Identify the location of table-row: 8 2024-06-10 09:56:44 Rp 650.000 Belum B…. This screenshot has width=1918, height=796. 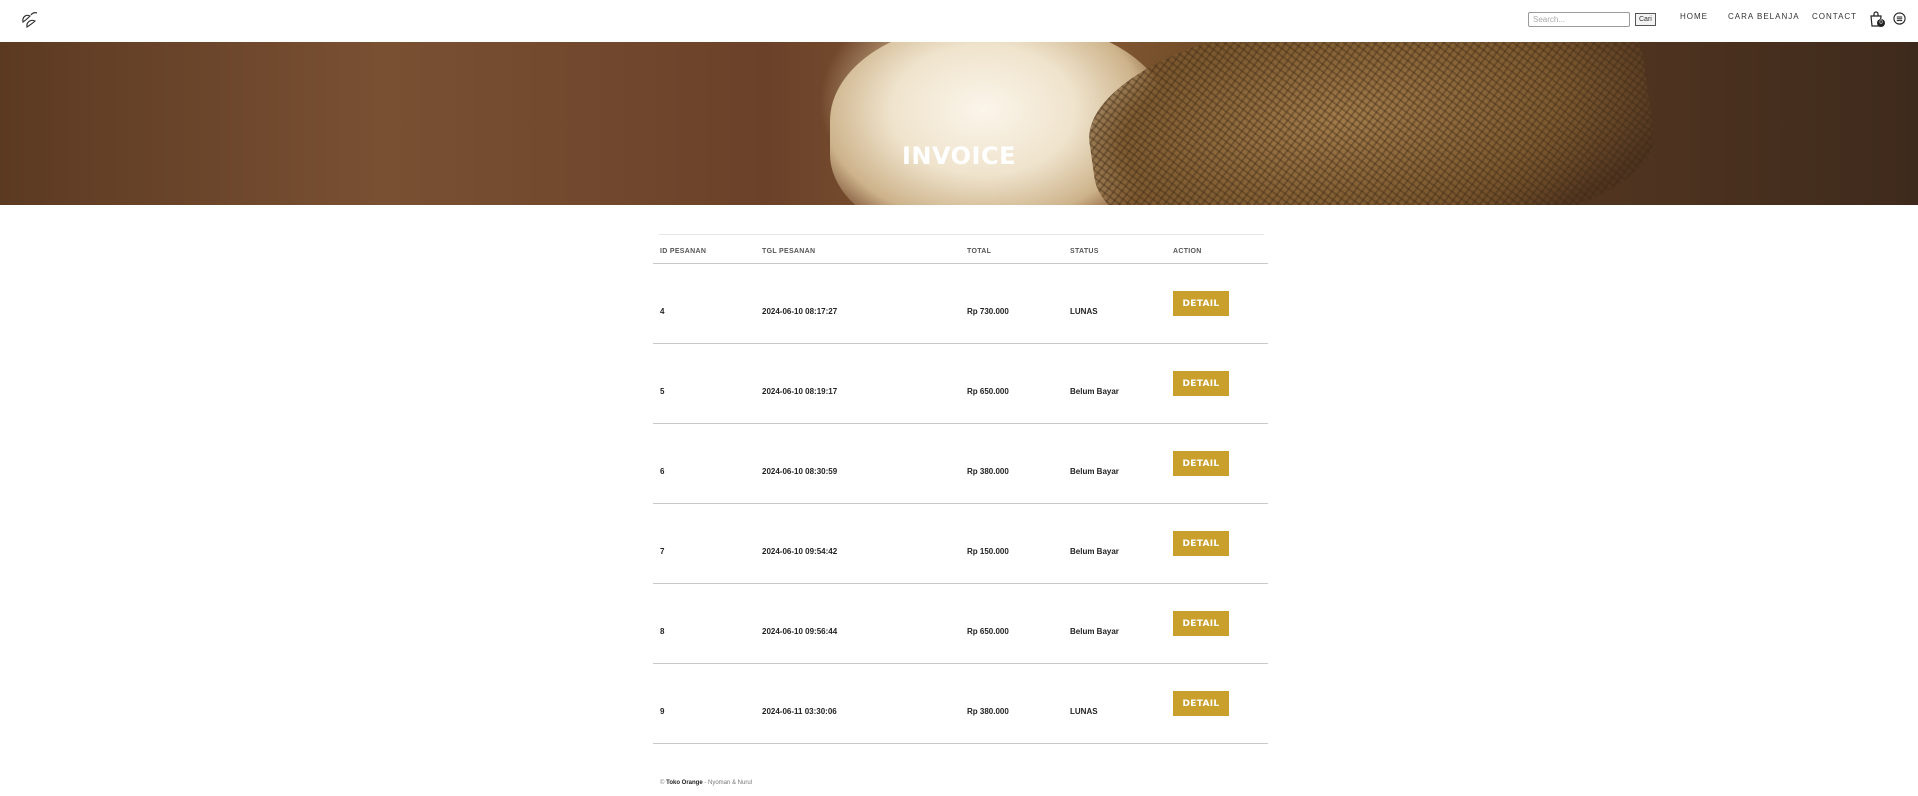
(960, 624).